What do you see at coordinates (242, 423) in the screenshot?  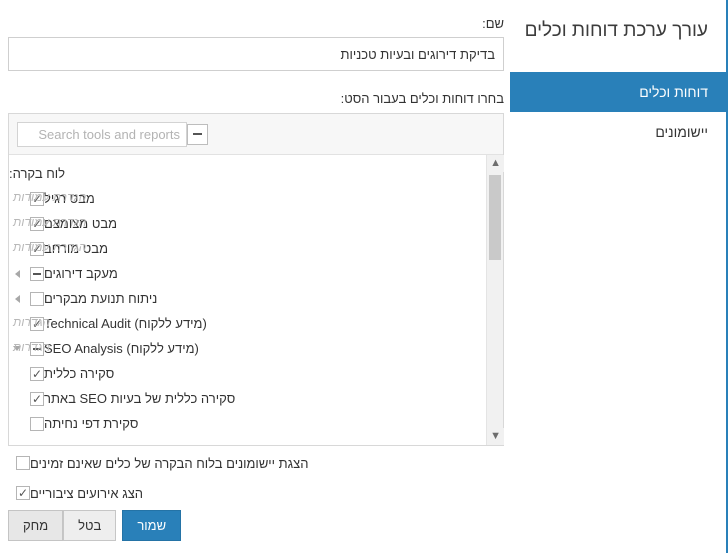 I see `tree-row: סקירת דפי נחיתה` at bounding box center [242, 423].